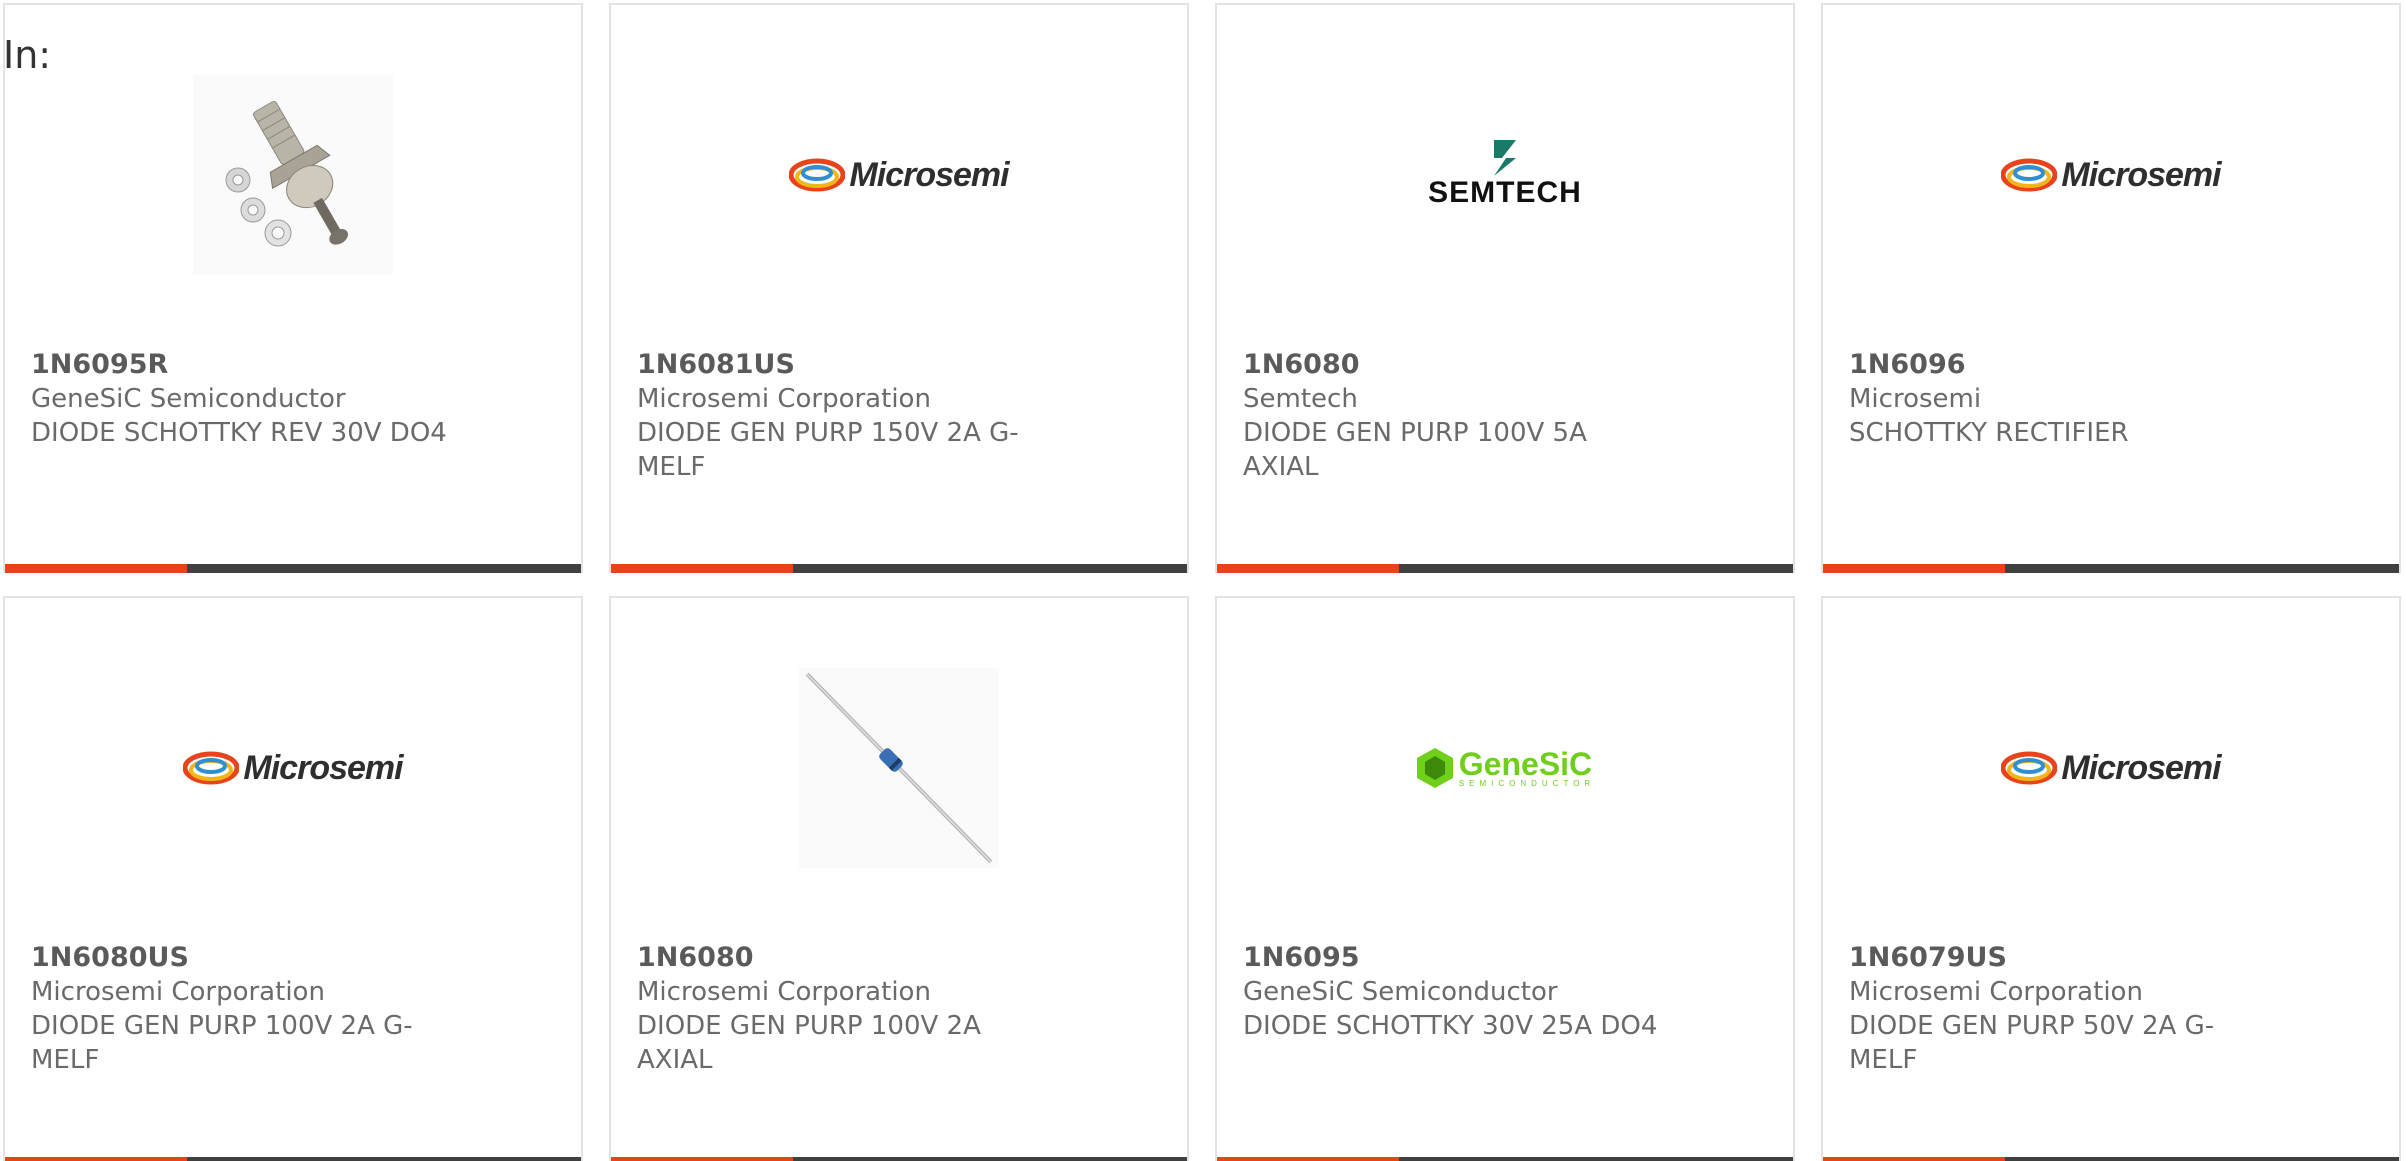  Describe the element at coordinates (241, 365) in the screenshot. I see `part-number: 1N6095R` at that location.